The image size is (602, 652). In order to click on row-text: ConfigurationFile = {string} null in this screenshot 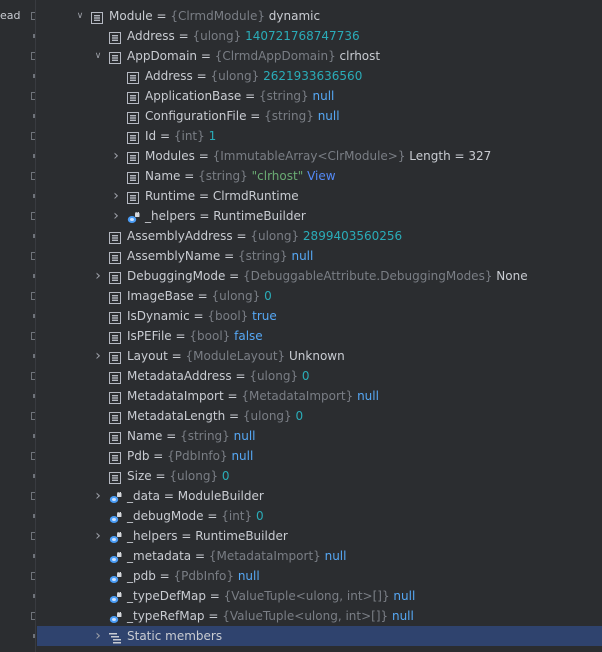, I will do `click(242, 116)`.